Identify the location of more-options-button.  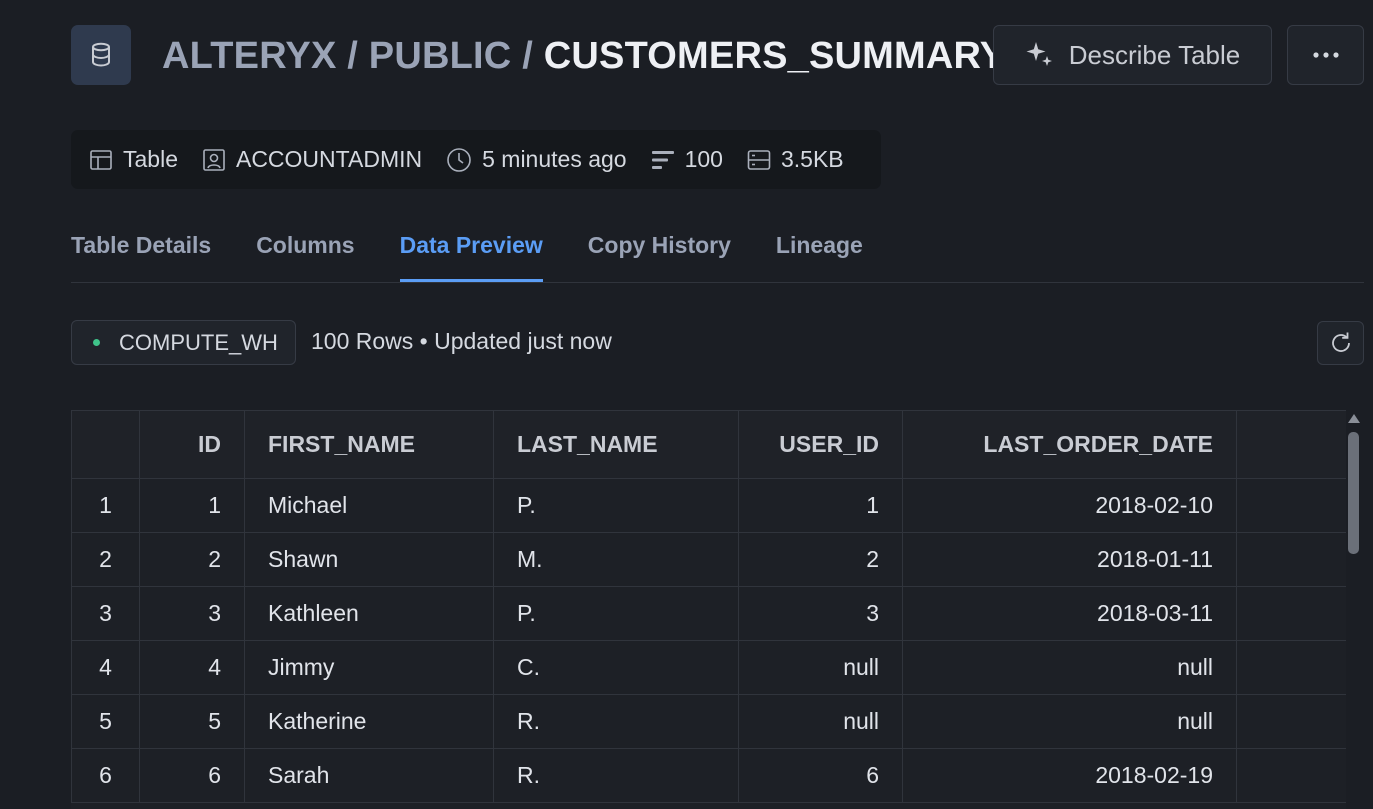
(1325, 55).